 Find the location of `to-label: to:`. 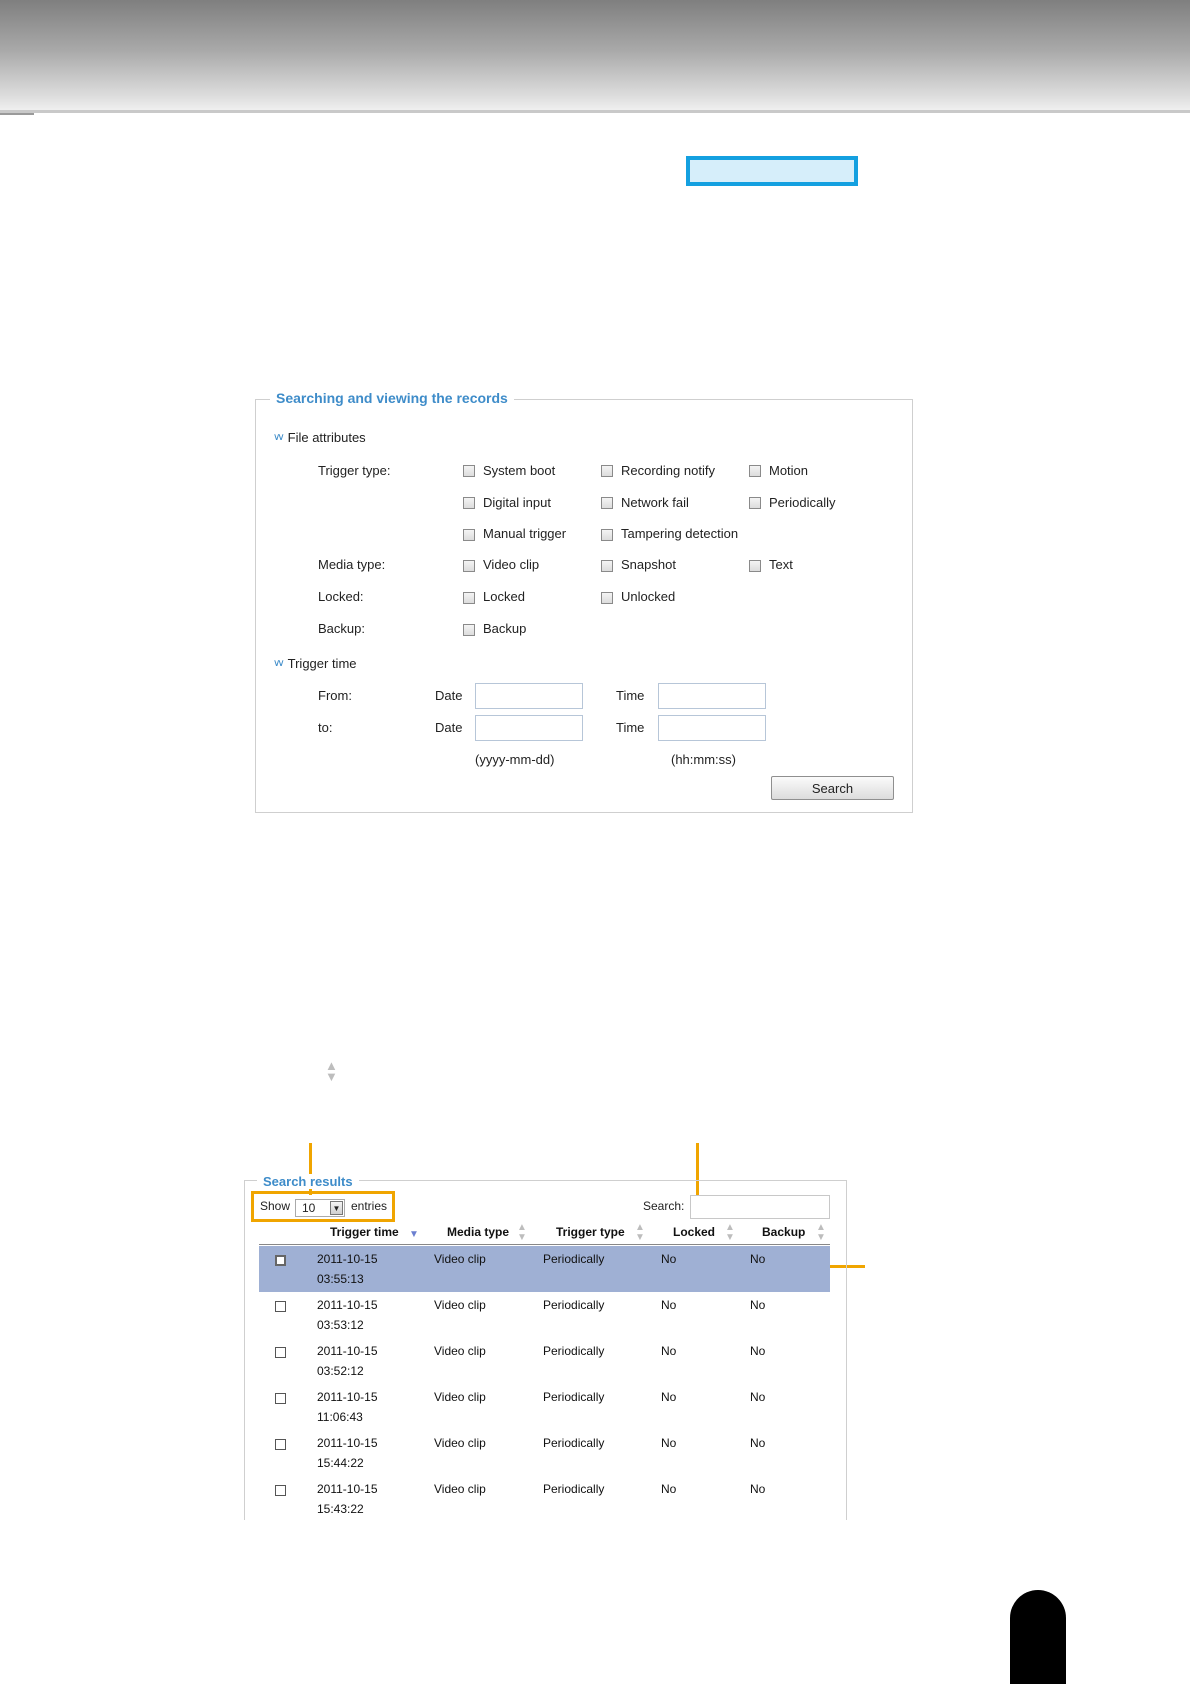

to-label: to: is located at coordinates (325, 727).